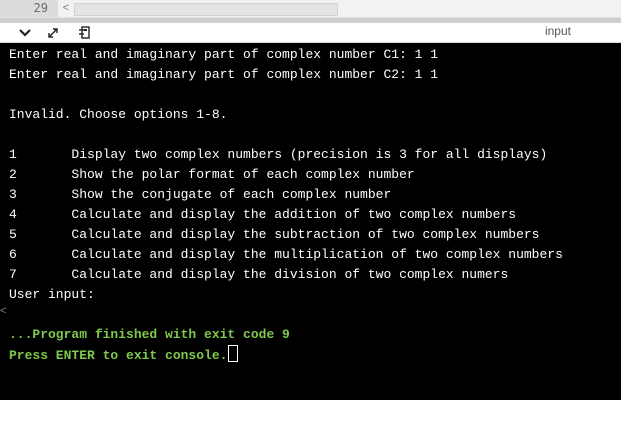 Image resolution: width=621 pixels, height=446 pixels. I want to click on expand-console-button, so click(53, 32).